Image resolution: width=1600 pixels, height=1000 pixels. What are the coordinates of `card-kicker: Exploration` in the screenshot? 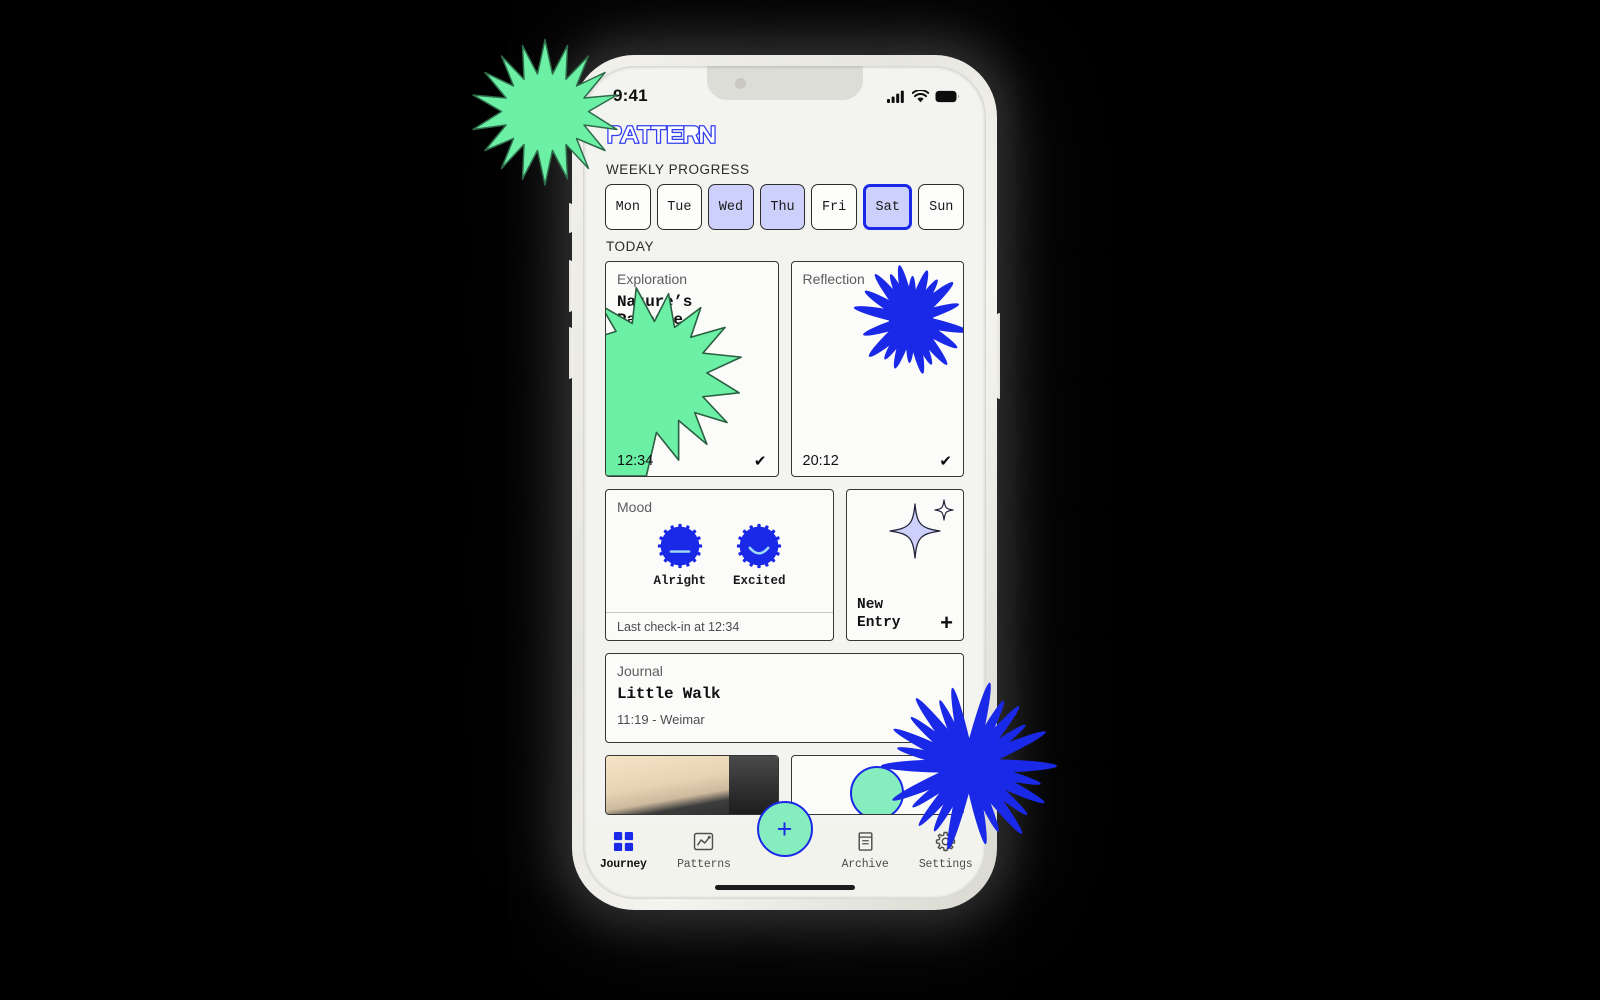 It's located at (652, 279).